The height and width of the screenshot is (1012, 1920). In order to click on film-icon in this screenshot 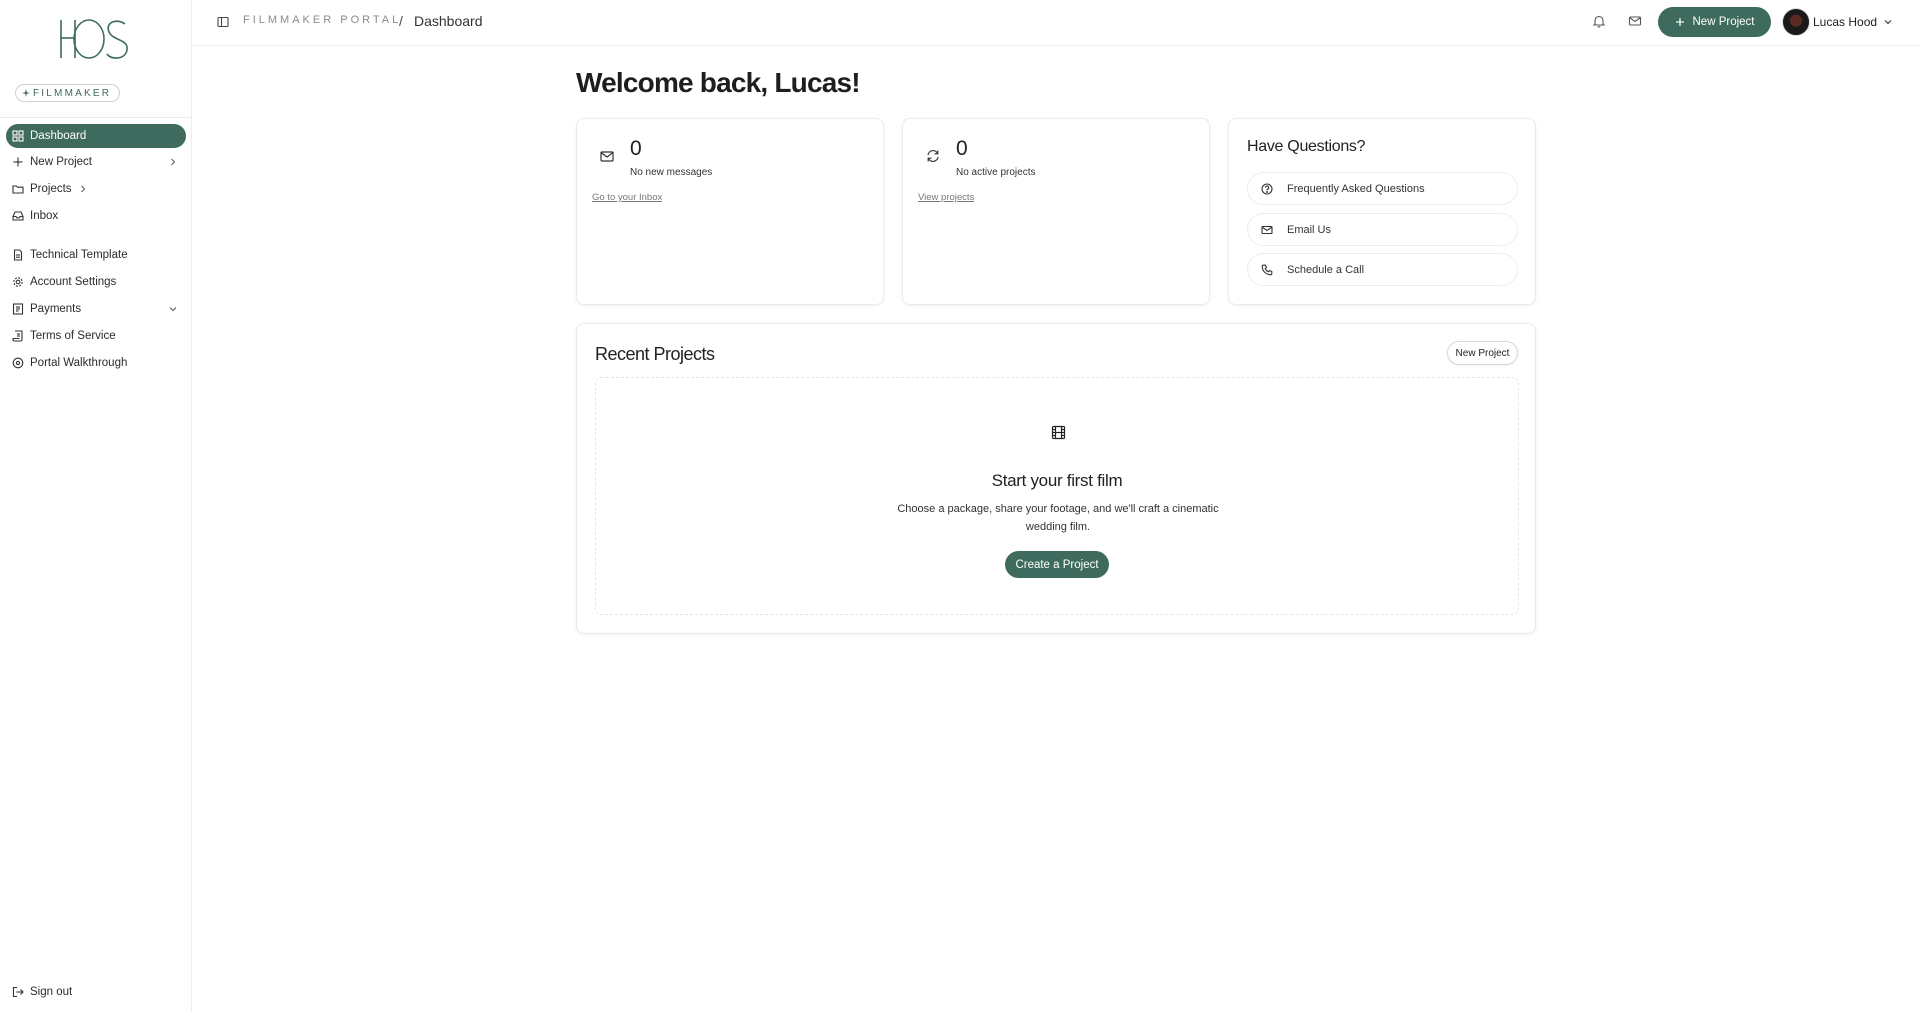, I will do `click(1058, 432)`.